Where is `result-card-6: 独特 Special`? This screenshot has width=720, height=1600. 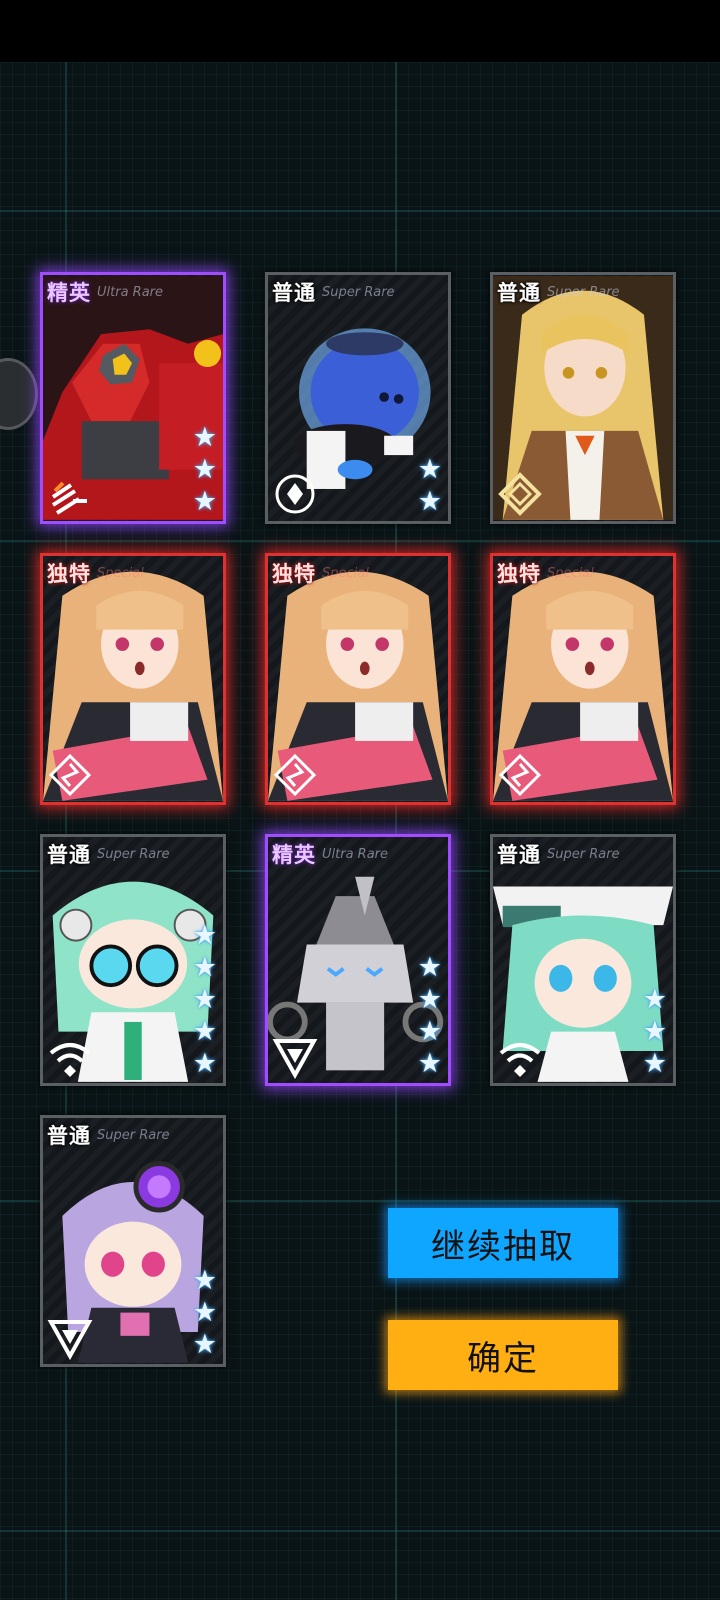 result-card-6: 独特 Special is located at coordinates (583, 679).